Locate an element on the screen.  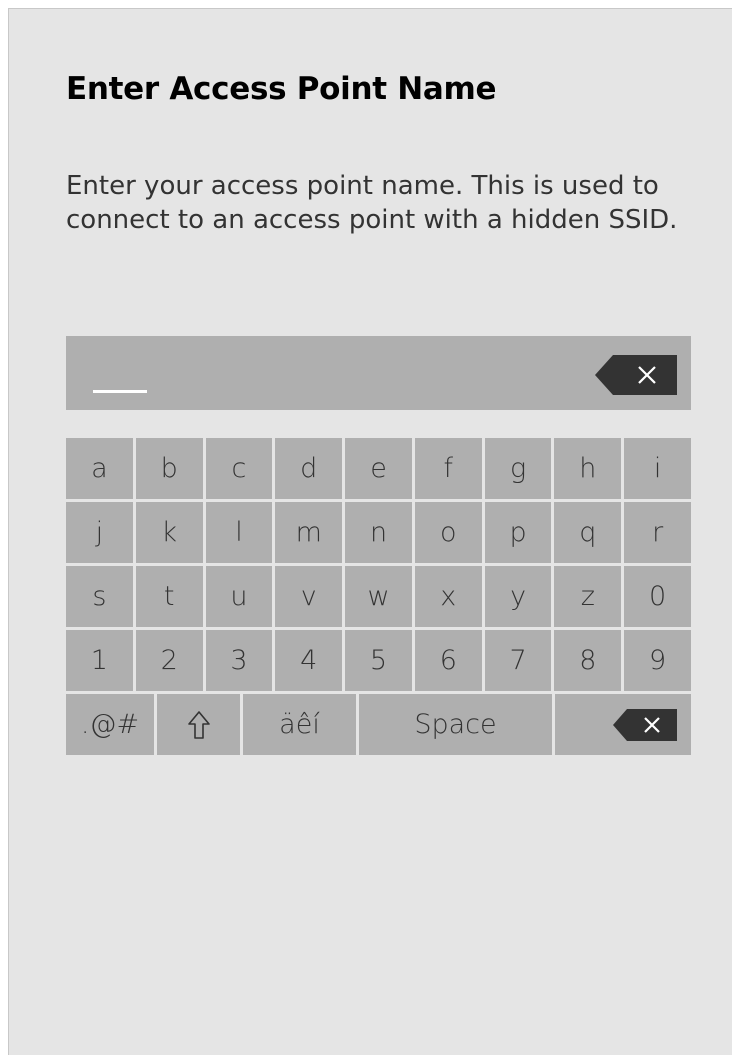
key-s: s is located at coordinates (99, 596).